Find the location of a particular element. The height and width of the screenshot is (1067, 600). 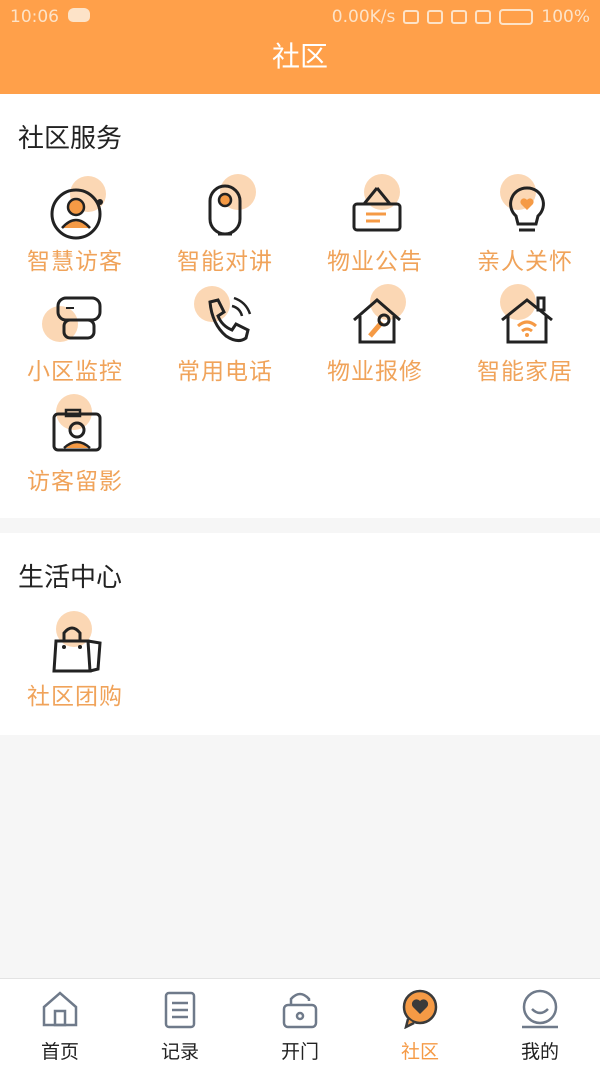

battery-level: 100% is located at coordinates (565, 17).